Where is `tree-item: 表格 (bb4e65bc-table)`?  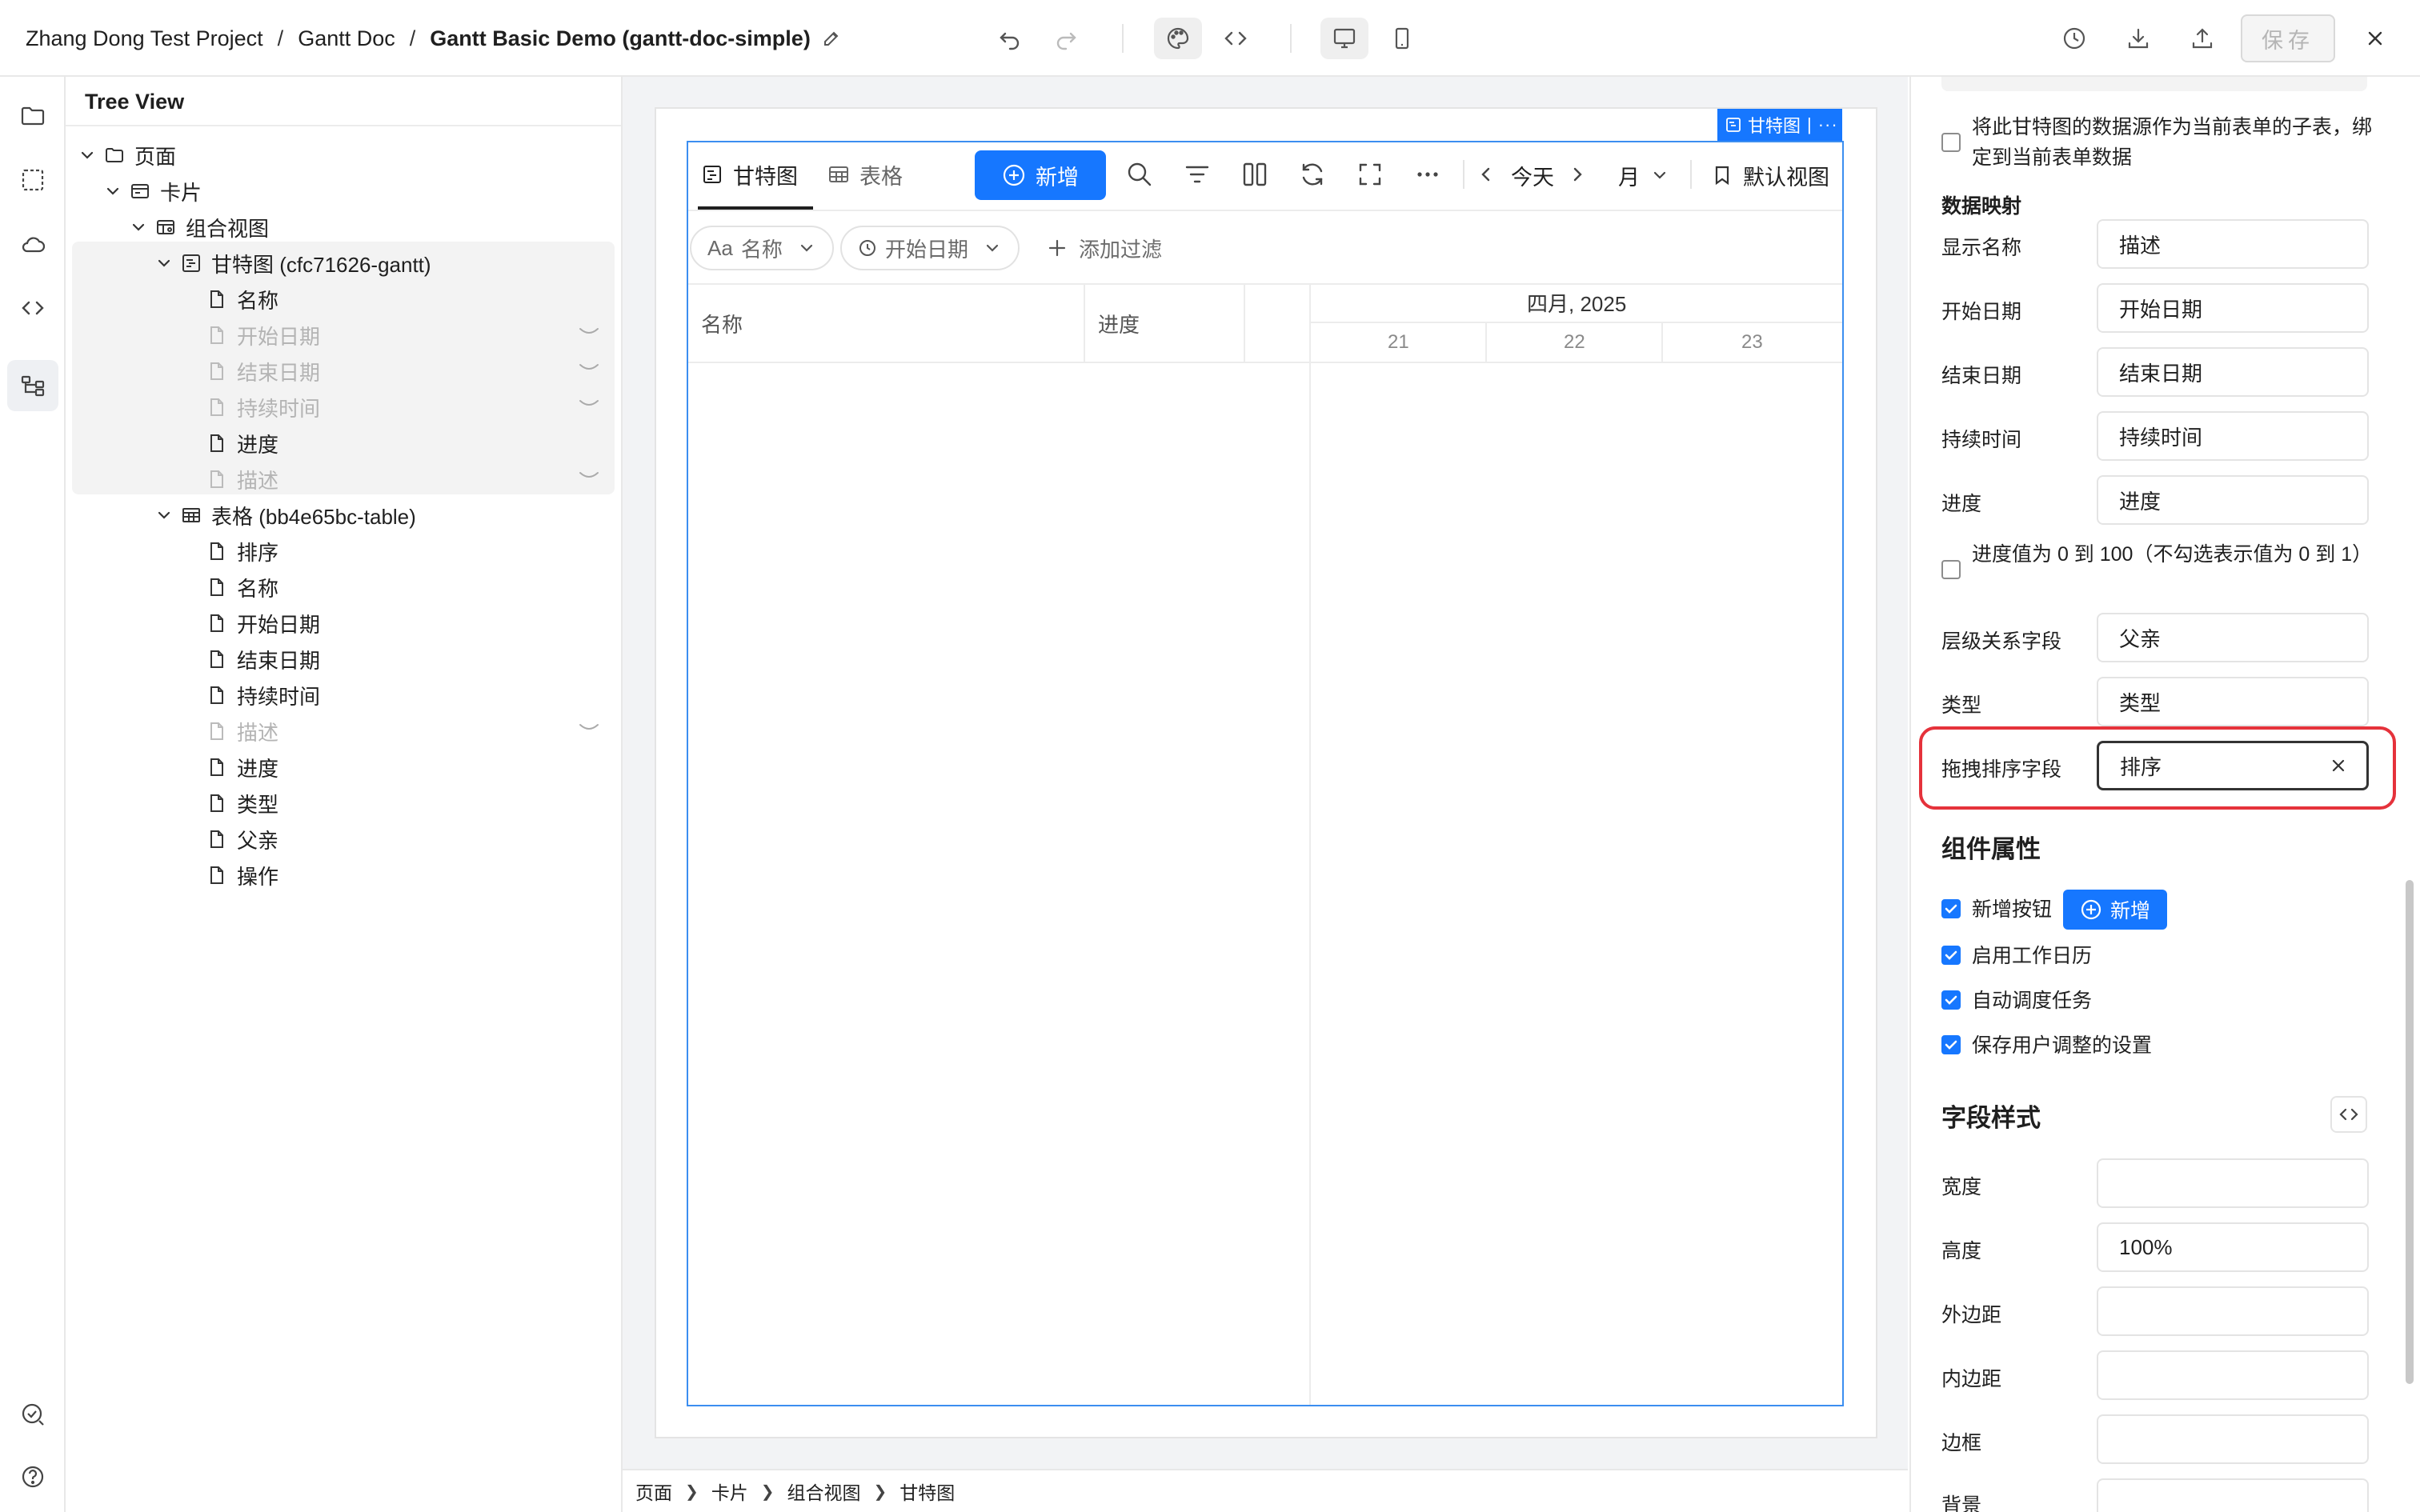 tree-item: 表格 (bb4e65bc-table) is located at coordinates (285, 515).